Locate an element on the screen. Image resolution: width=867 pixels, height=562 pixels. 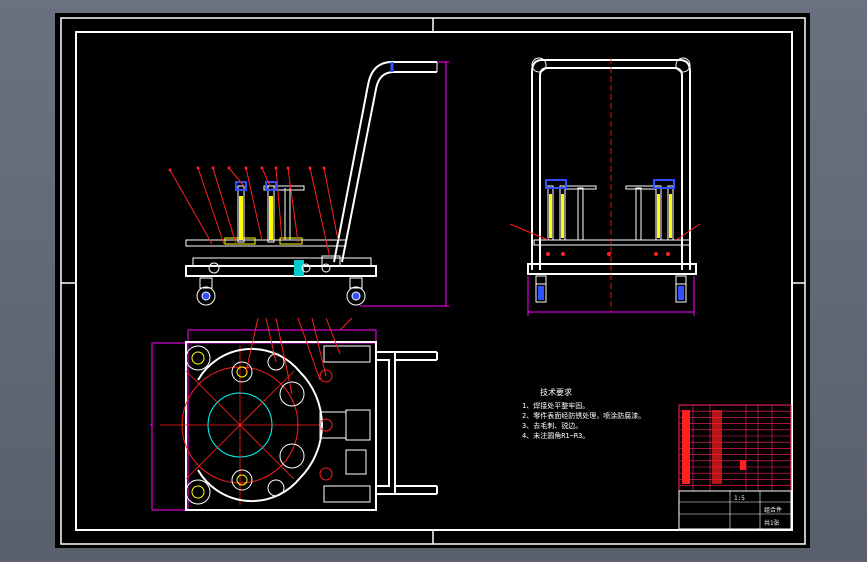
tech-line-1: 1、焊接处平整牢固。 is located at coordinates (555, 405).